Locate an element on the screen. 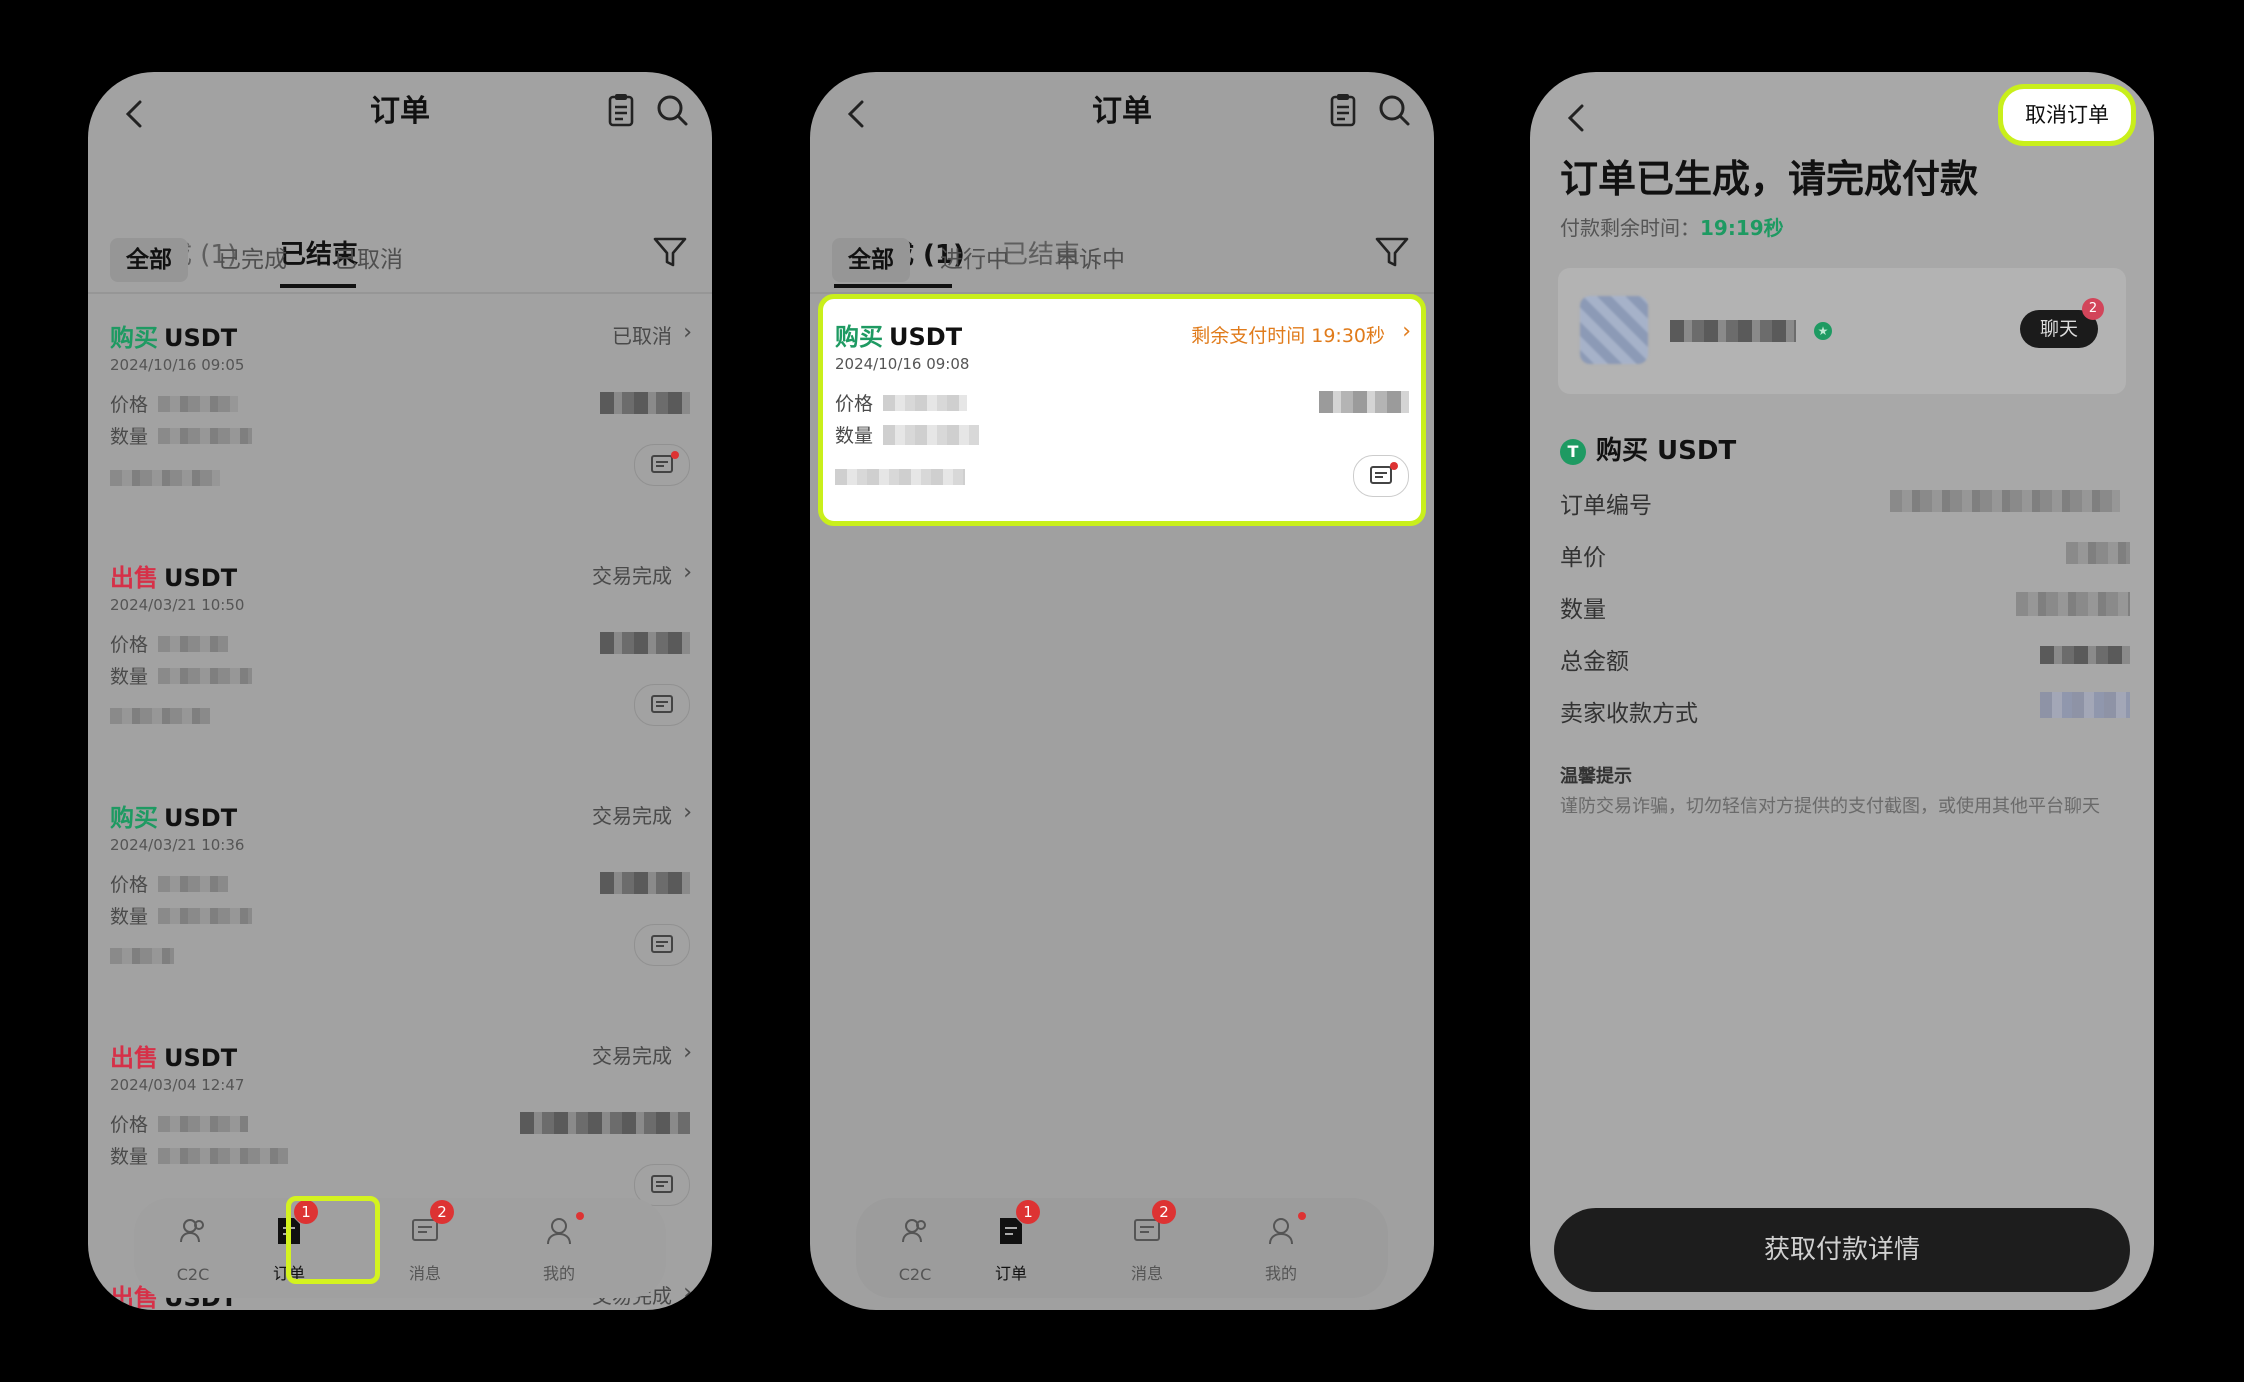 This screenshot has width=2244, height=1382. order-card: 购买 USDT 交易完成 › 2024/03/21 10:36 价格 数量 is located at coordinates (400, 918).